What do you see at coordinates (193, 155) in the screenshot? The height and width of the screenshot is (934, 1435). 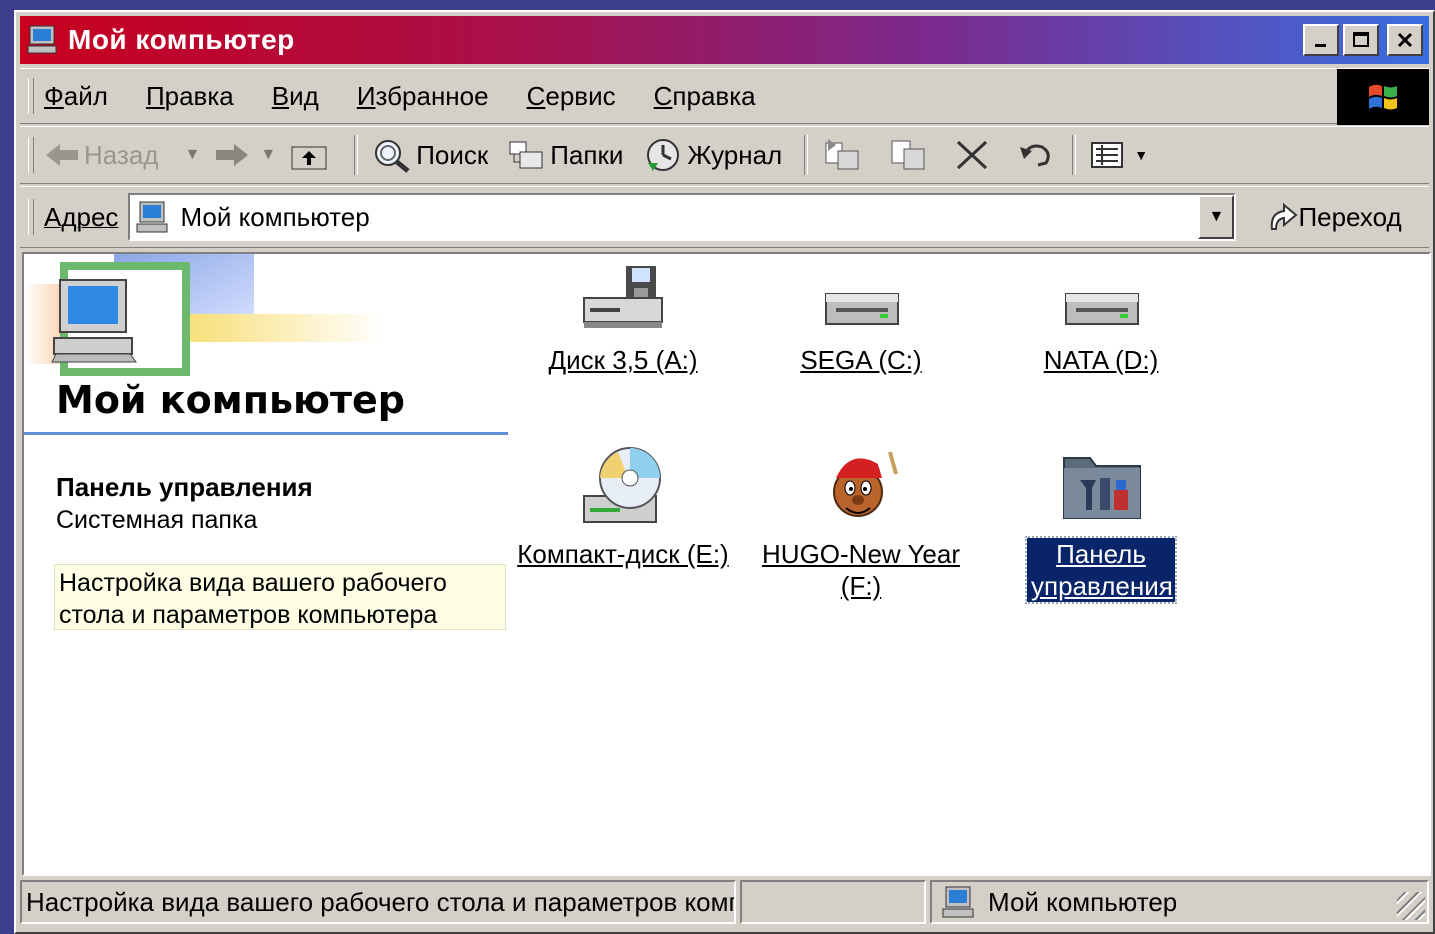 I see `back-dropdown-icon: ▼` at bounding box center [193, 155].